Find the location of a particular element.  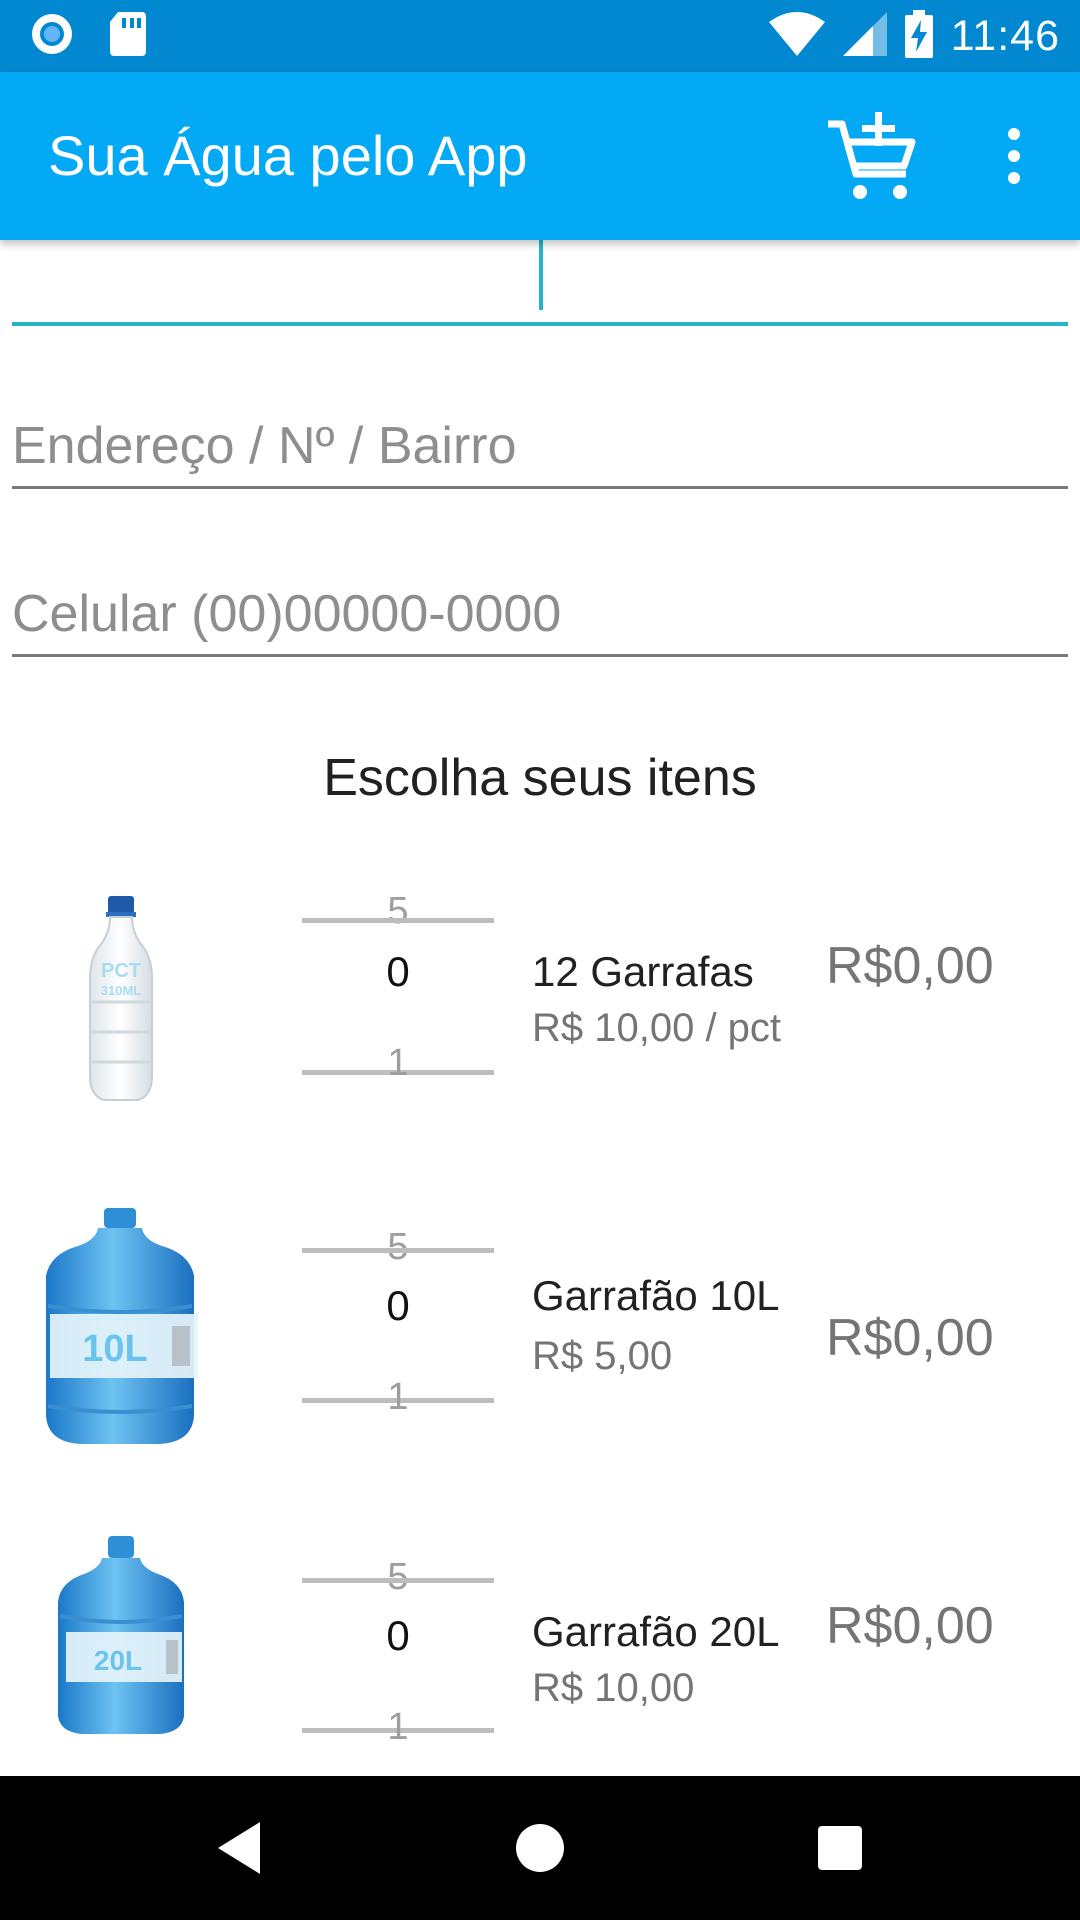

overflow-menu-button is located at coordinates (1014, 156).